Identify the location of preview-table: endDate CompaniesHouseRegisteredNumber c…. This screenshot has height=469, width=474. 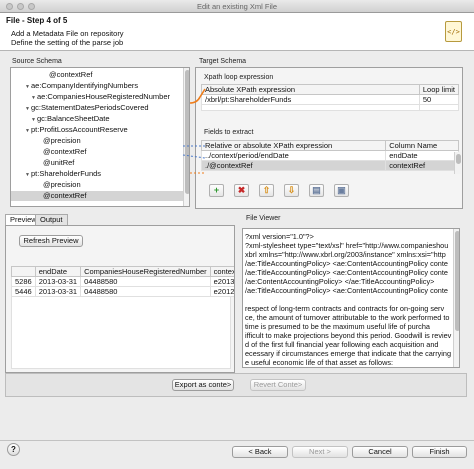
(122, 281).